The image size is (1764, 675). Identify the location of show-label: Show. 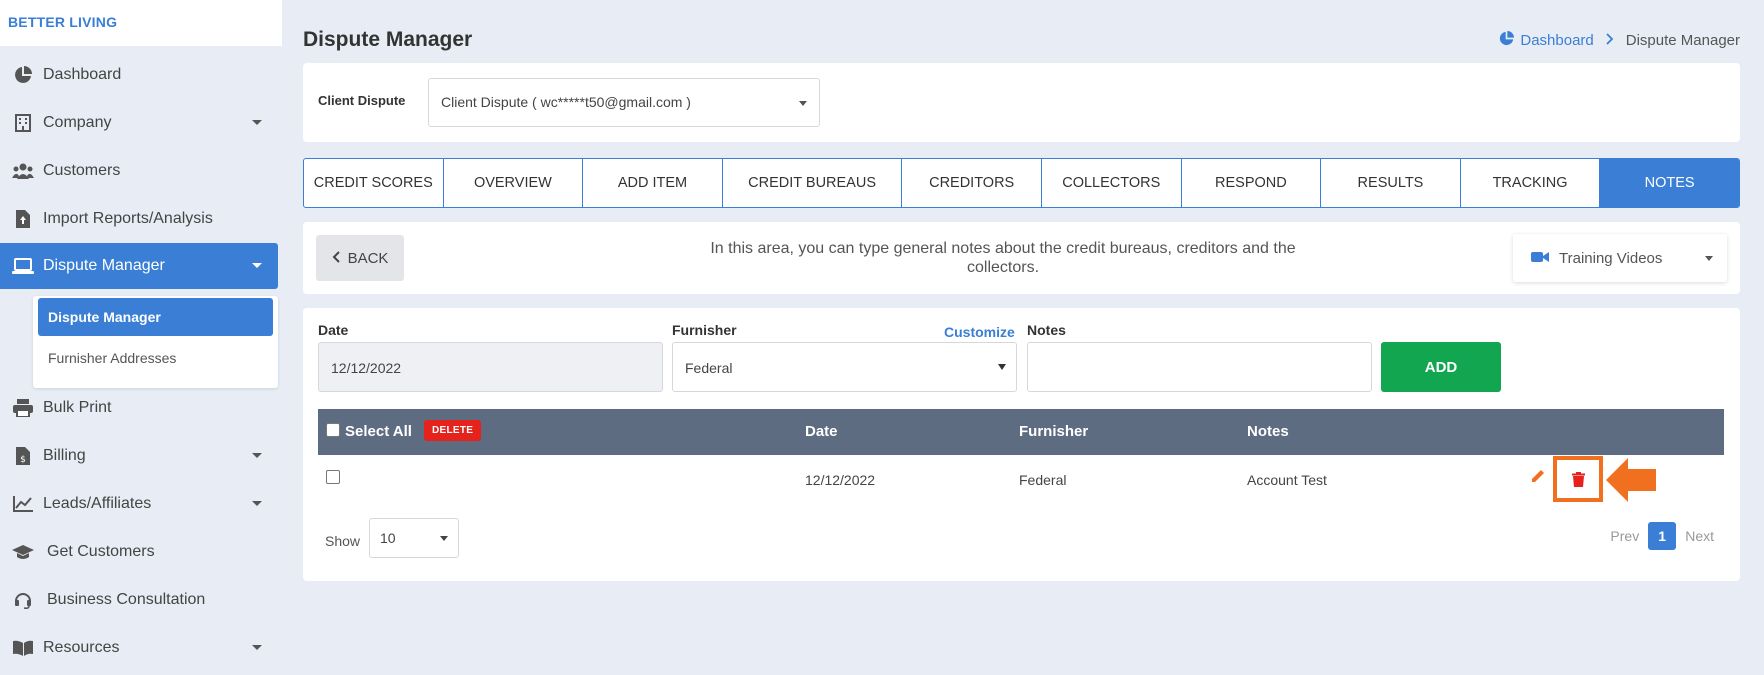
(343, 541).